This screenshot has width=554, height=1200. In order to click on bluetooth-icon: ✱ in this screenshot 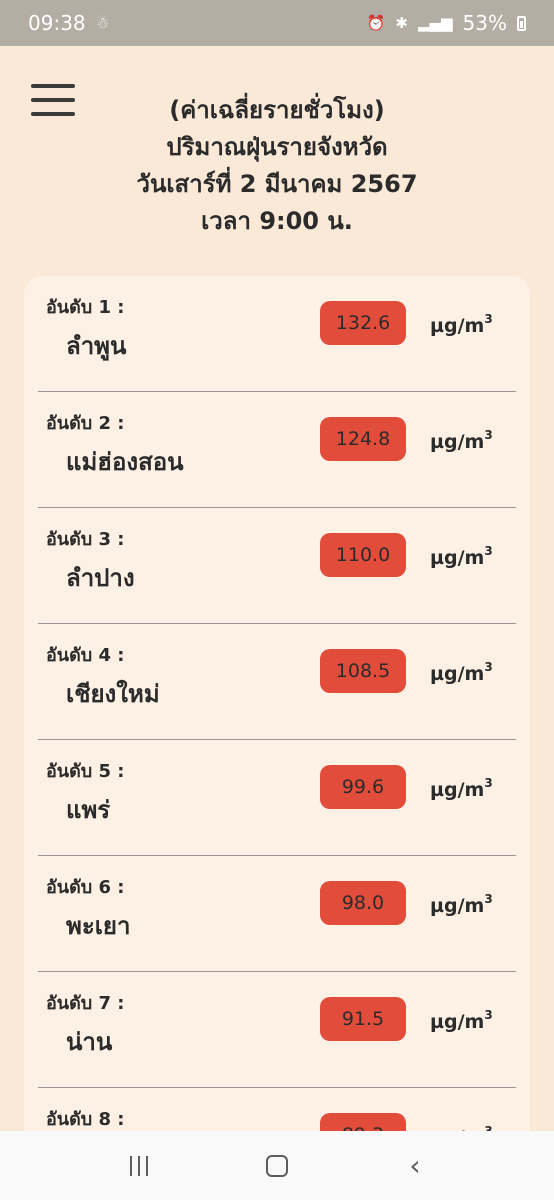, I will do `click(401, 23)`.